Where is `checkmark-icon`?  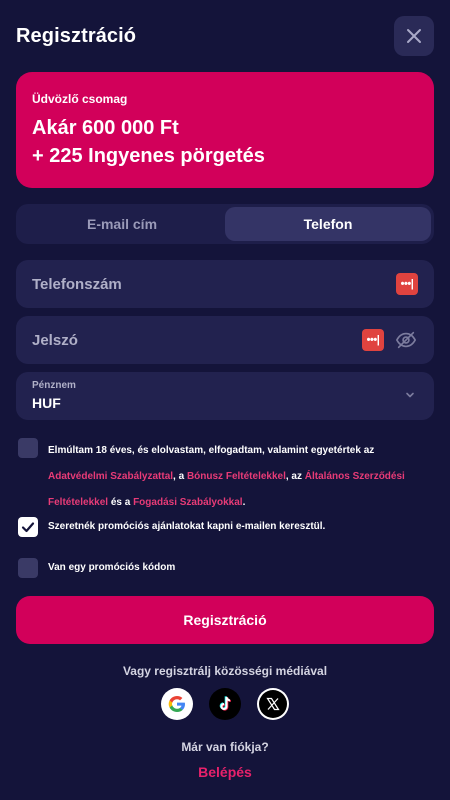 checkmark-icon is located at coordinates (28, 527).